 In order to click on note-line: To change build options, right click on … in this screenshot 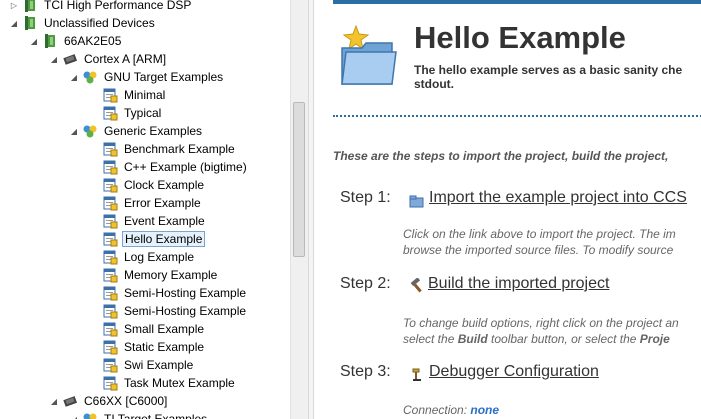, I will do `click(541, 323)`.